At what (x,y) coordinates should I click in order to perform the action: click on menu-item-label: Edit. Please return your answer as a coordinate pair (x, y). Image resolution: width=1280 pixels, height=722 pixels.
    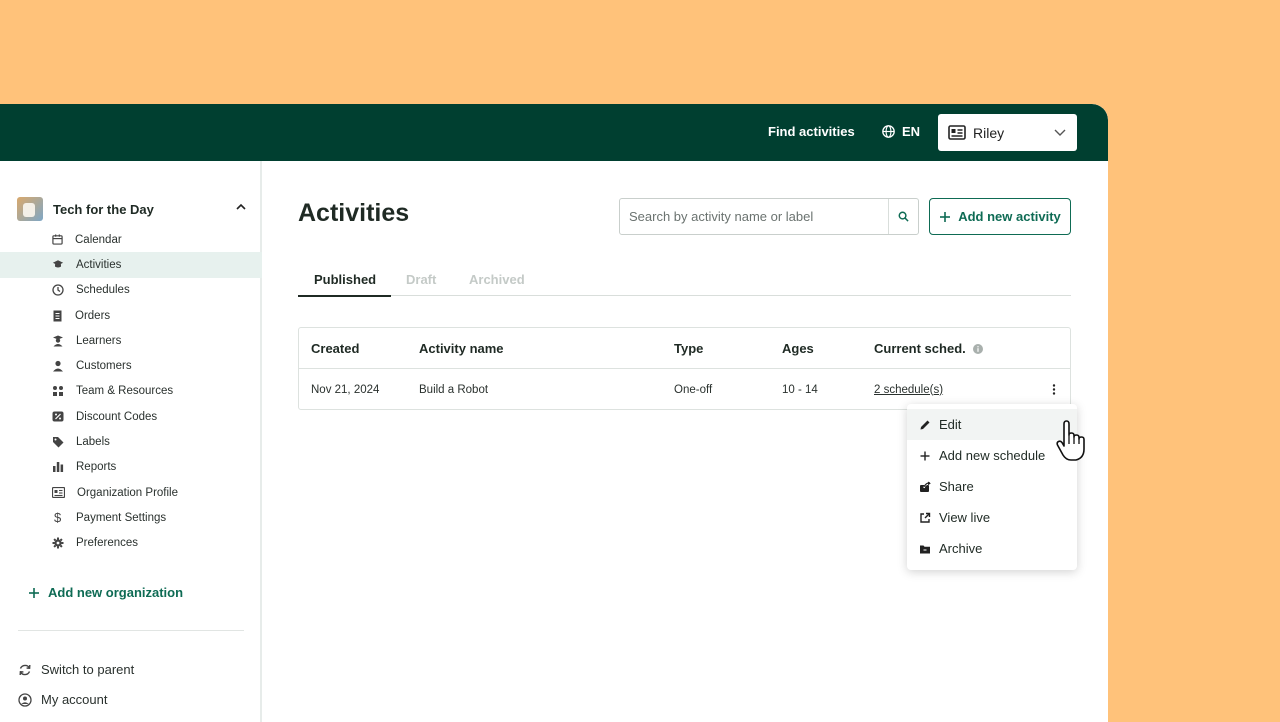
    Looking at the image, I should click on (950, 424).